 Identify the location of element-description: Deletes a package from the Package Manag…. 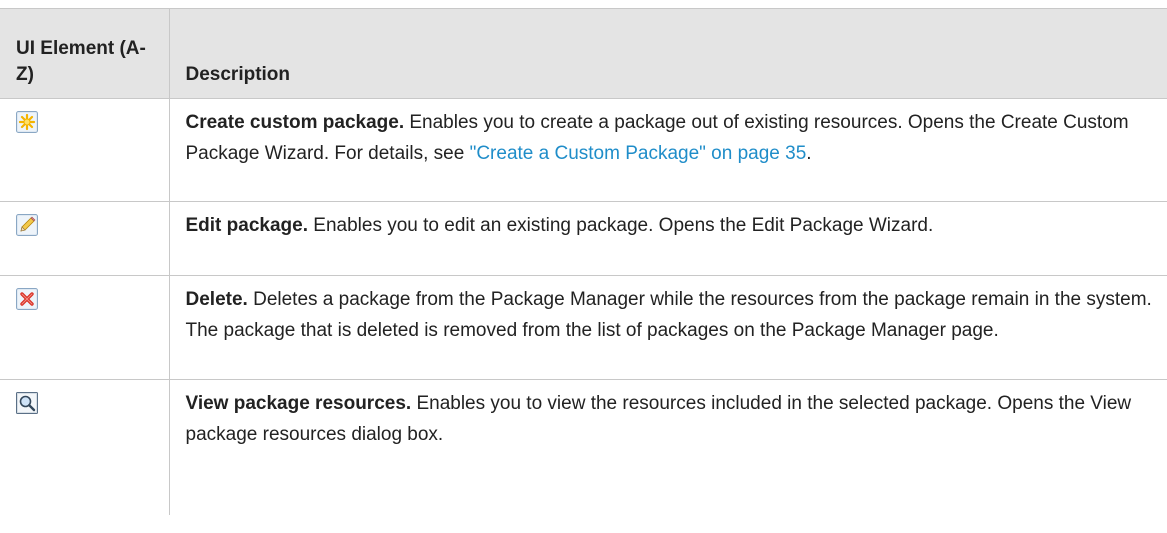
(668, 315).